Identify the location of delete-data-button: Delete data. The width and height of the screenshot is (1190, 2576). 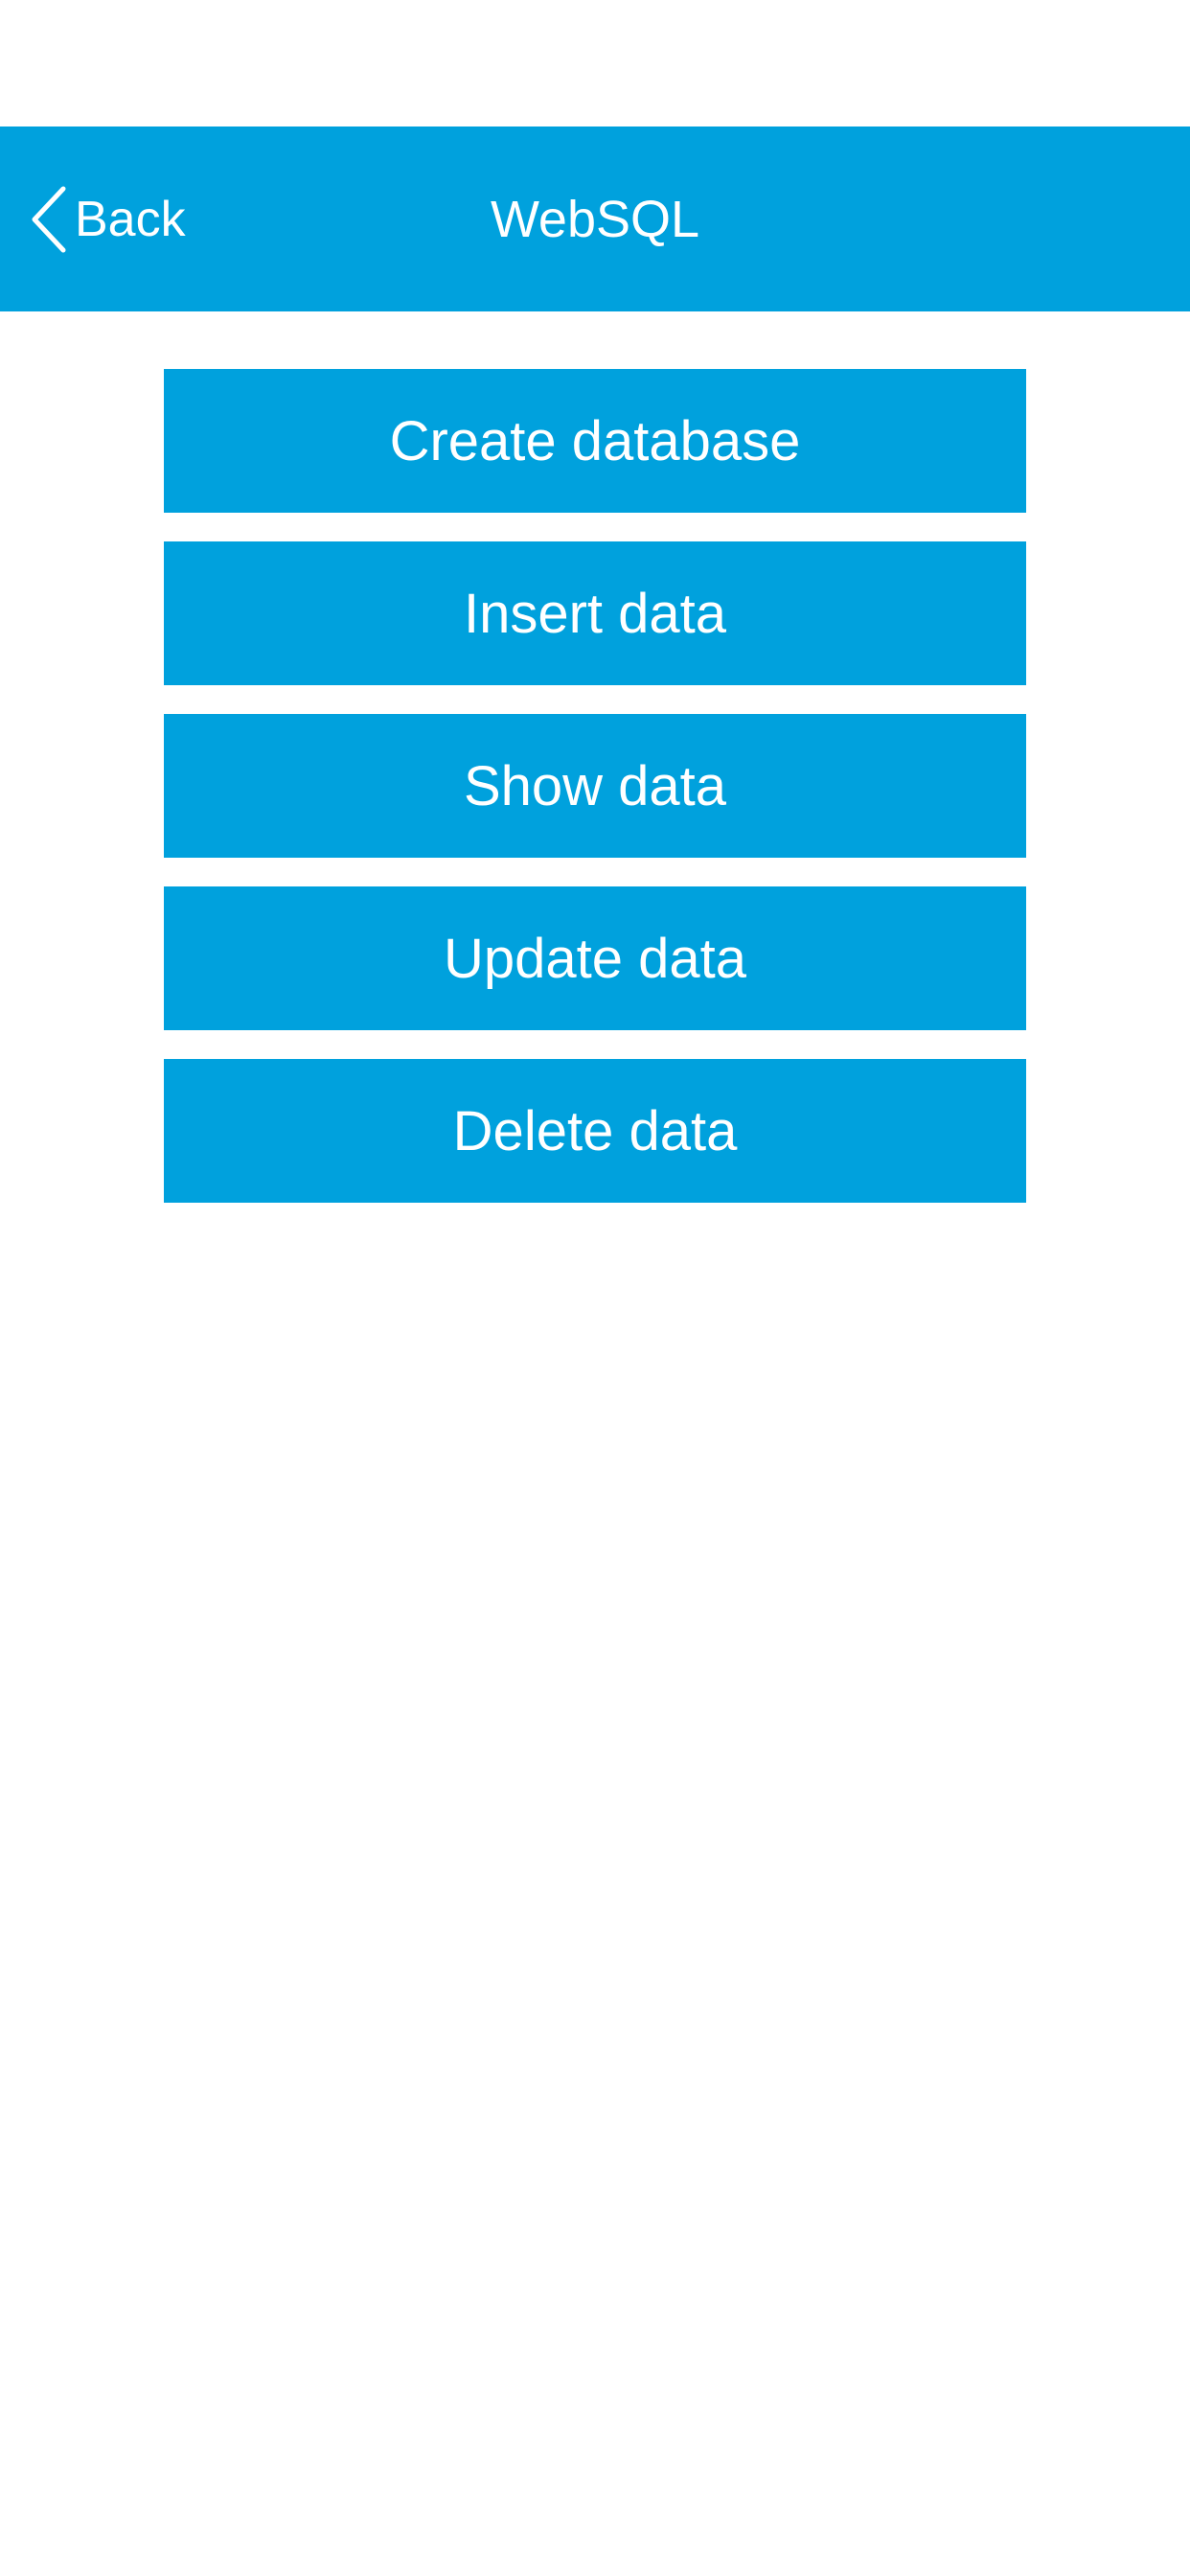
(595, 1131).